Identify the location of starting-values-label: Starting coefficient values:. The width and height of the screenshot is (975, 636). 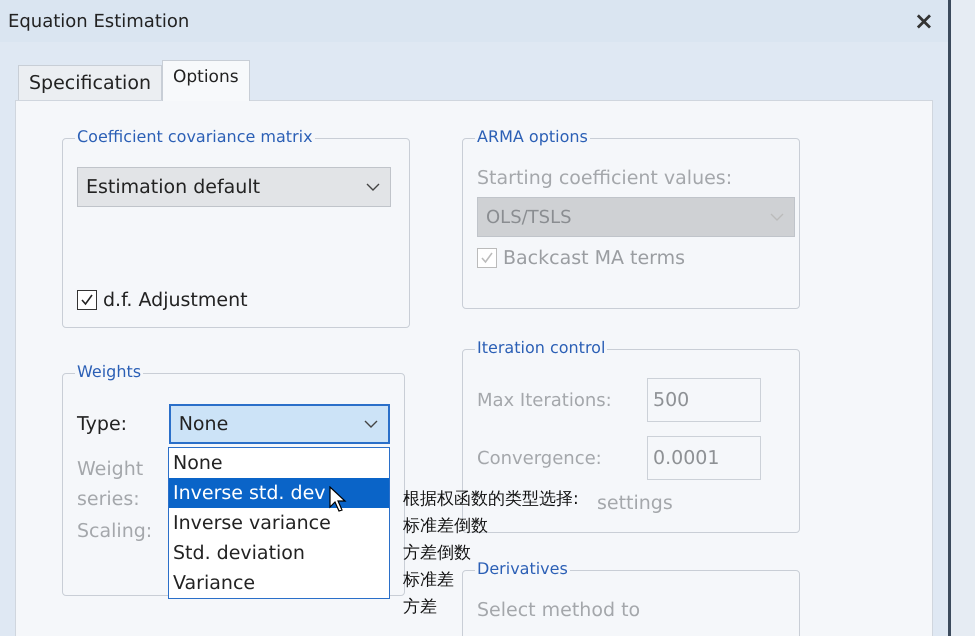
(605, 178).